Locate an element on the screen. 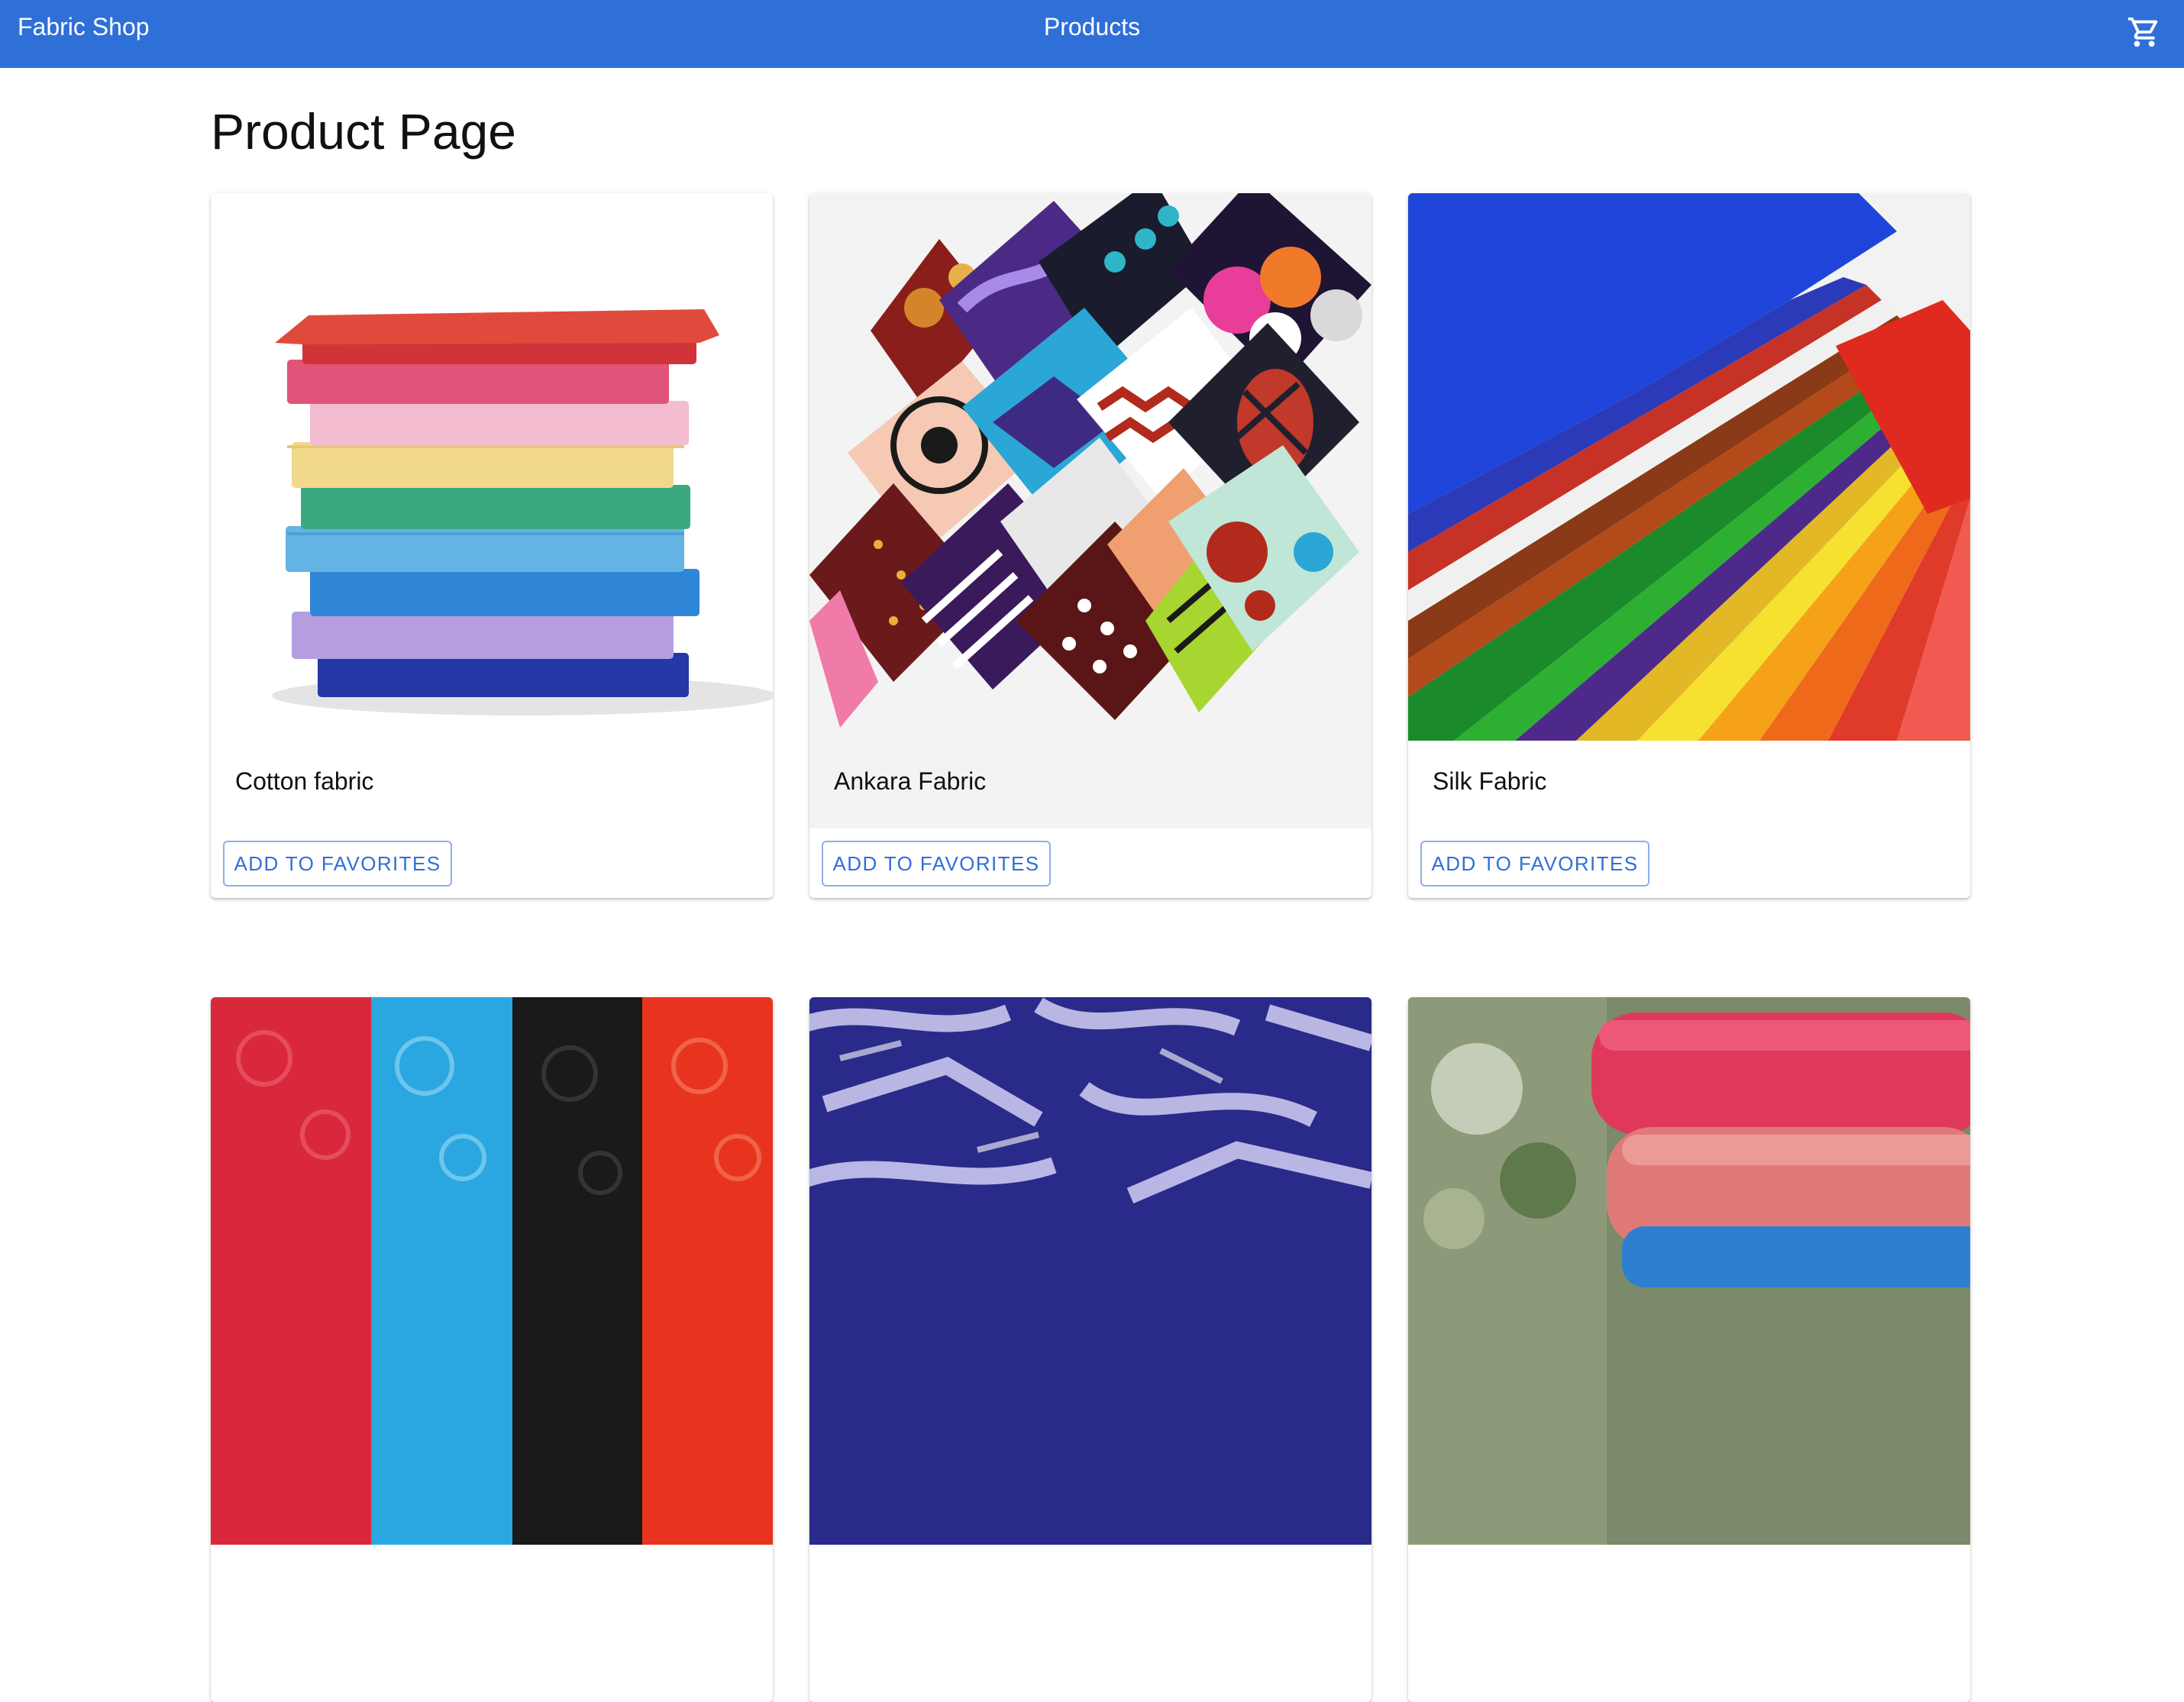 This screenshot has width=2184, height=1702. product-card-lace is located at coordinates (492, 1350).